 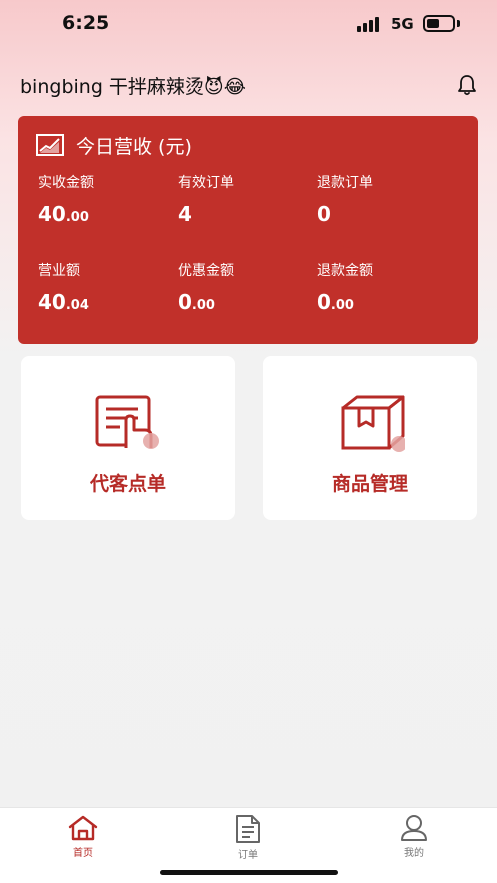 What do you see at coordinates (387, 199) in the screenshot?
I see `metric-refund-orders: 退款订单 0` at bounding box center [387, 199].